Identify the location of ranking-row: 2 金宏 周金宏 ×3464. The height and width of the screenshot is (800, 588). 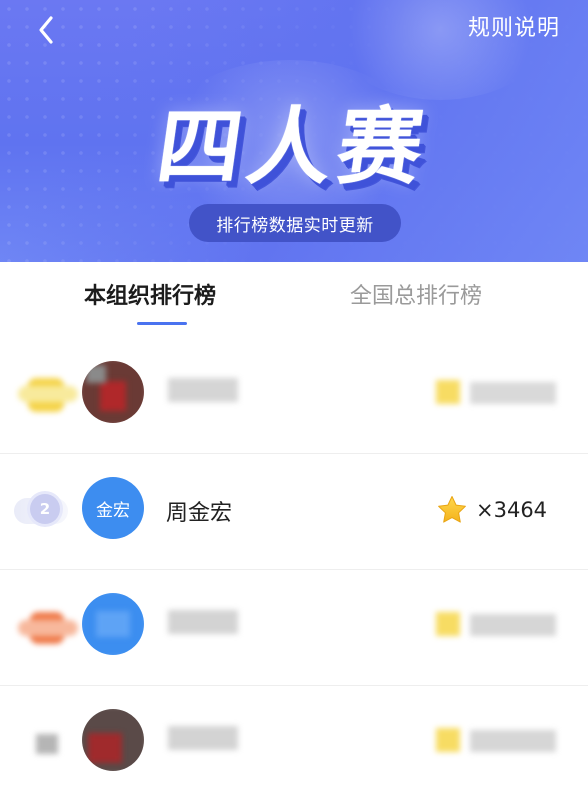
(294, 512).